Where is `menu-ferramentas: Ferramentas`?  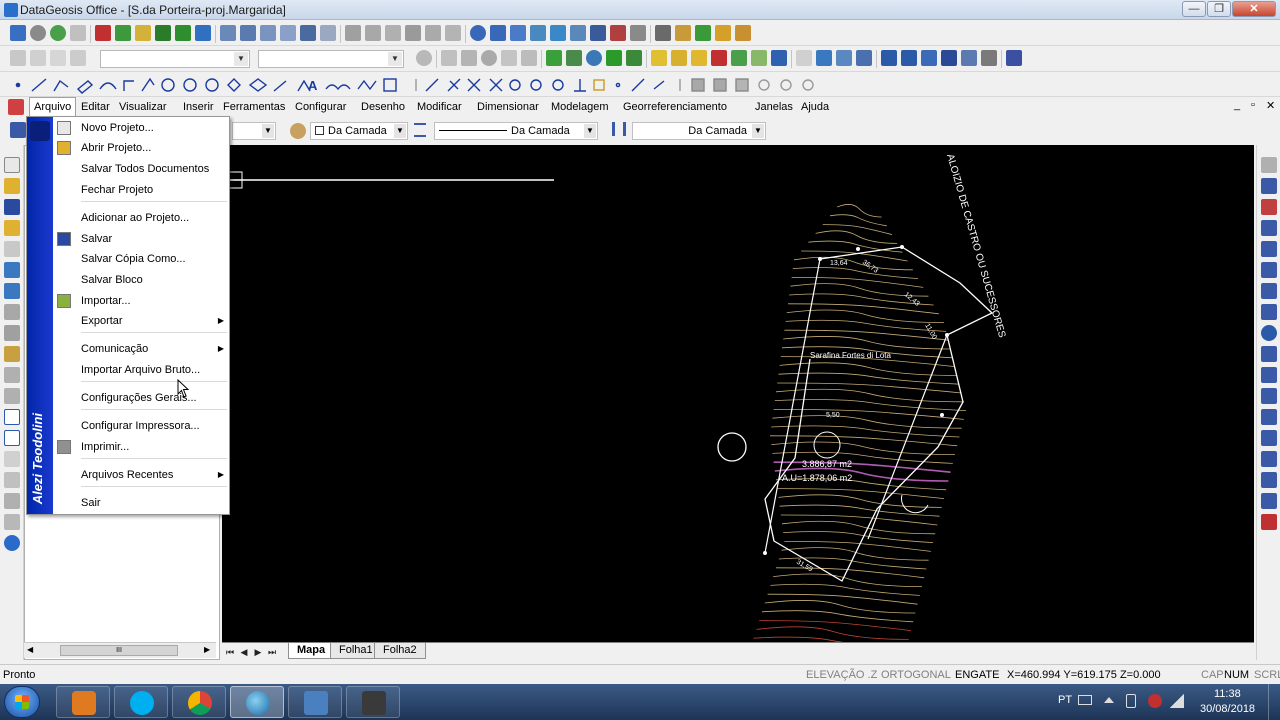 menu-ferramentas: Ferramentas is located at coordinates (254, 107).